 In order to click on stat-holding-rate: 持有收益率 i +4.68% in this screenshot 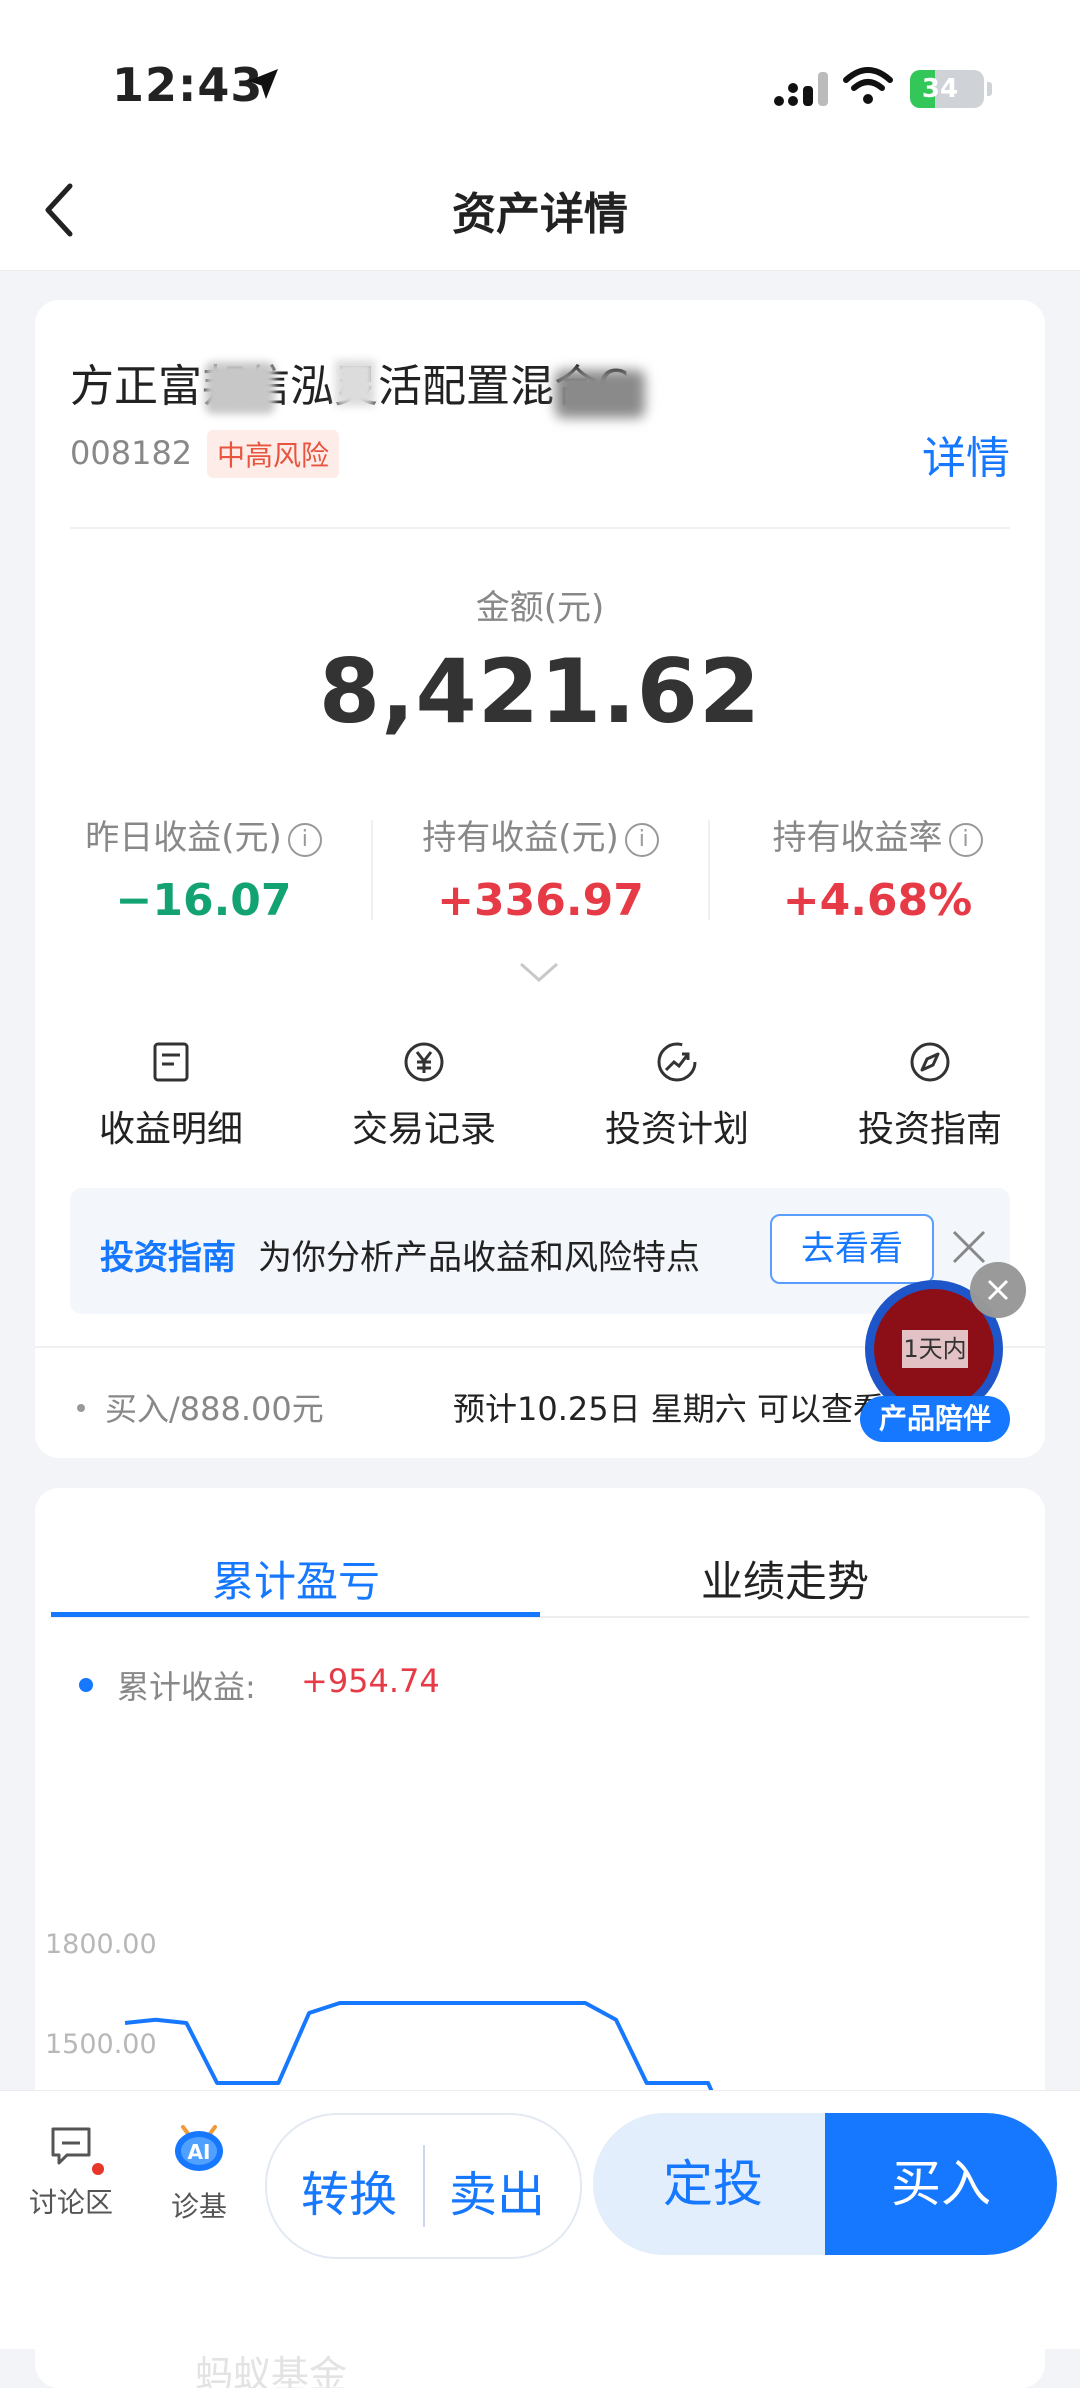, I will do `click(877, 868)`.